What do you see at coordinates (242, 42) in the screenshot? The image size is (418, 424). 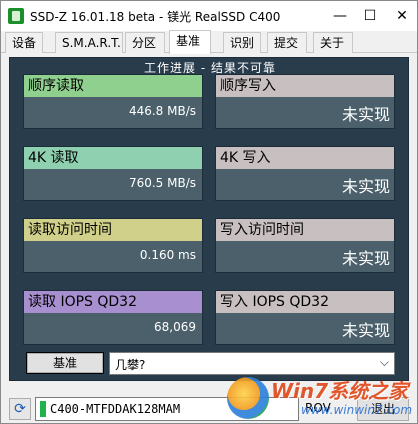 I see `tab-identify: 识别` at bounding box center [242, 42].